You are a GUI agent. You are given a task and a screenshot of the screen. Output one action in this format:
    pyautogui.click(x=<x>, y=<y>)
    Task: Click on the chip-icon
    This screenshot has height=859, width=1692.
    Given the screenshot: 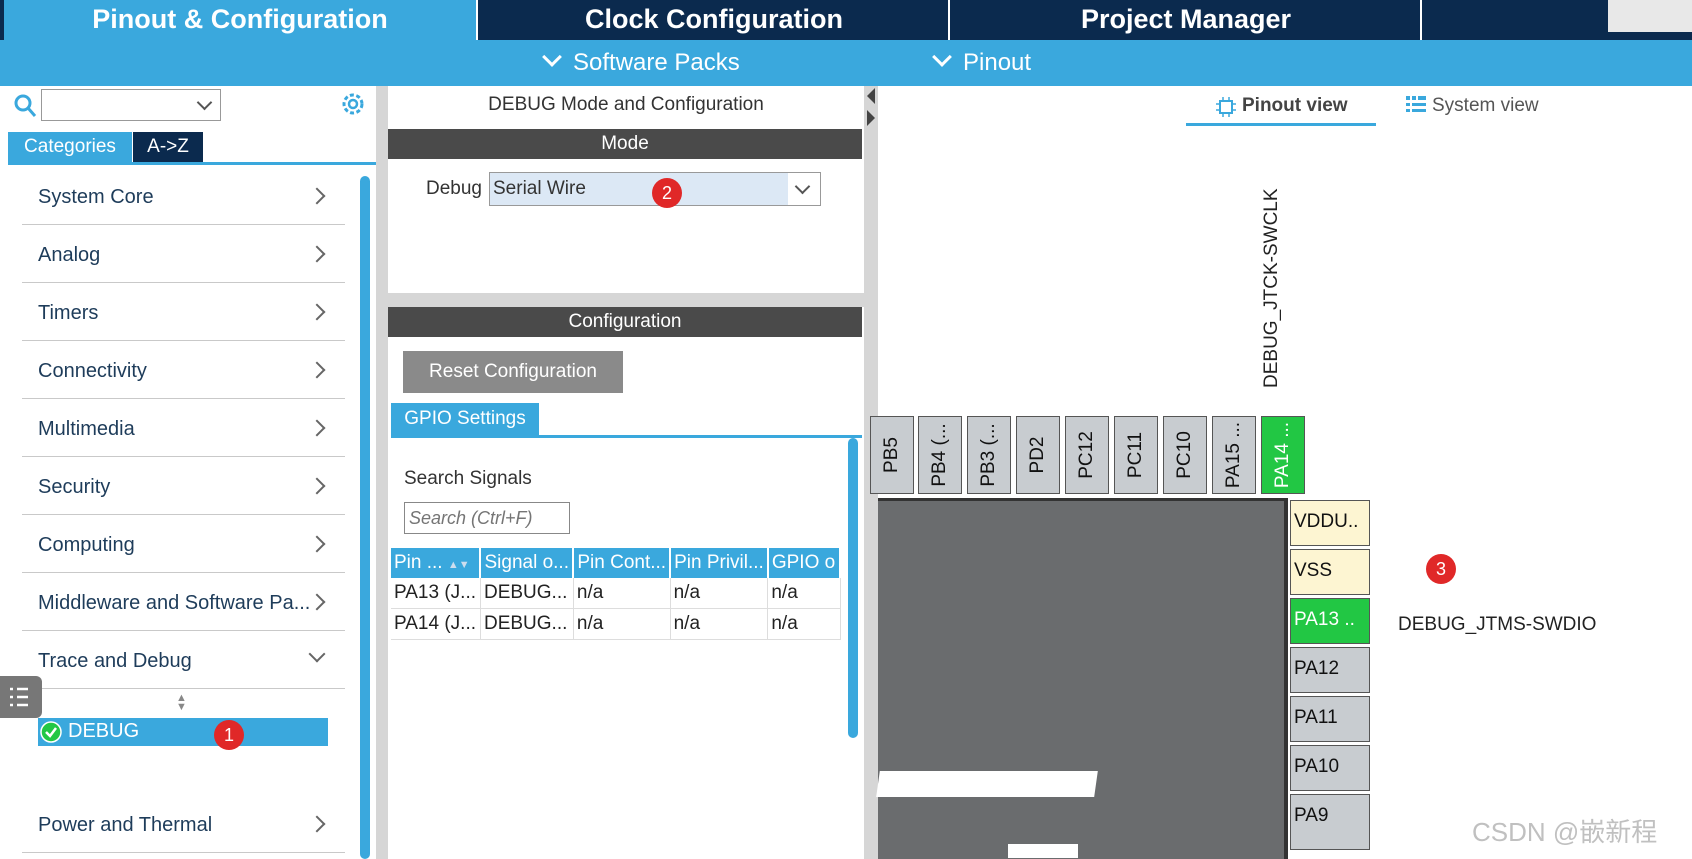 What is the action you would take?
    pyautogui.click(x=1226, y=107)
    